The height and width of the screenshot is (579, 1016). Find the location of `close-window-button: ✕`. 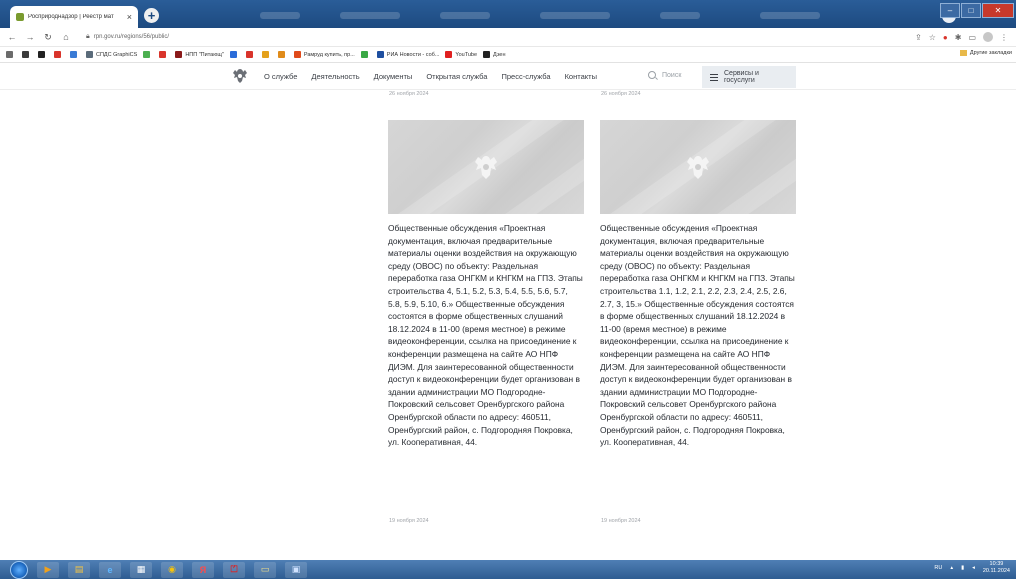

close-window-button: ✕ is located at coordinates (998, 10).